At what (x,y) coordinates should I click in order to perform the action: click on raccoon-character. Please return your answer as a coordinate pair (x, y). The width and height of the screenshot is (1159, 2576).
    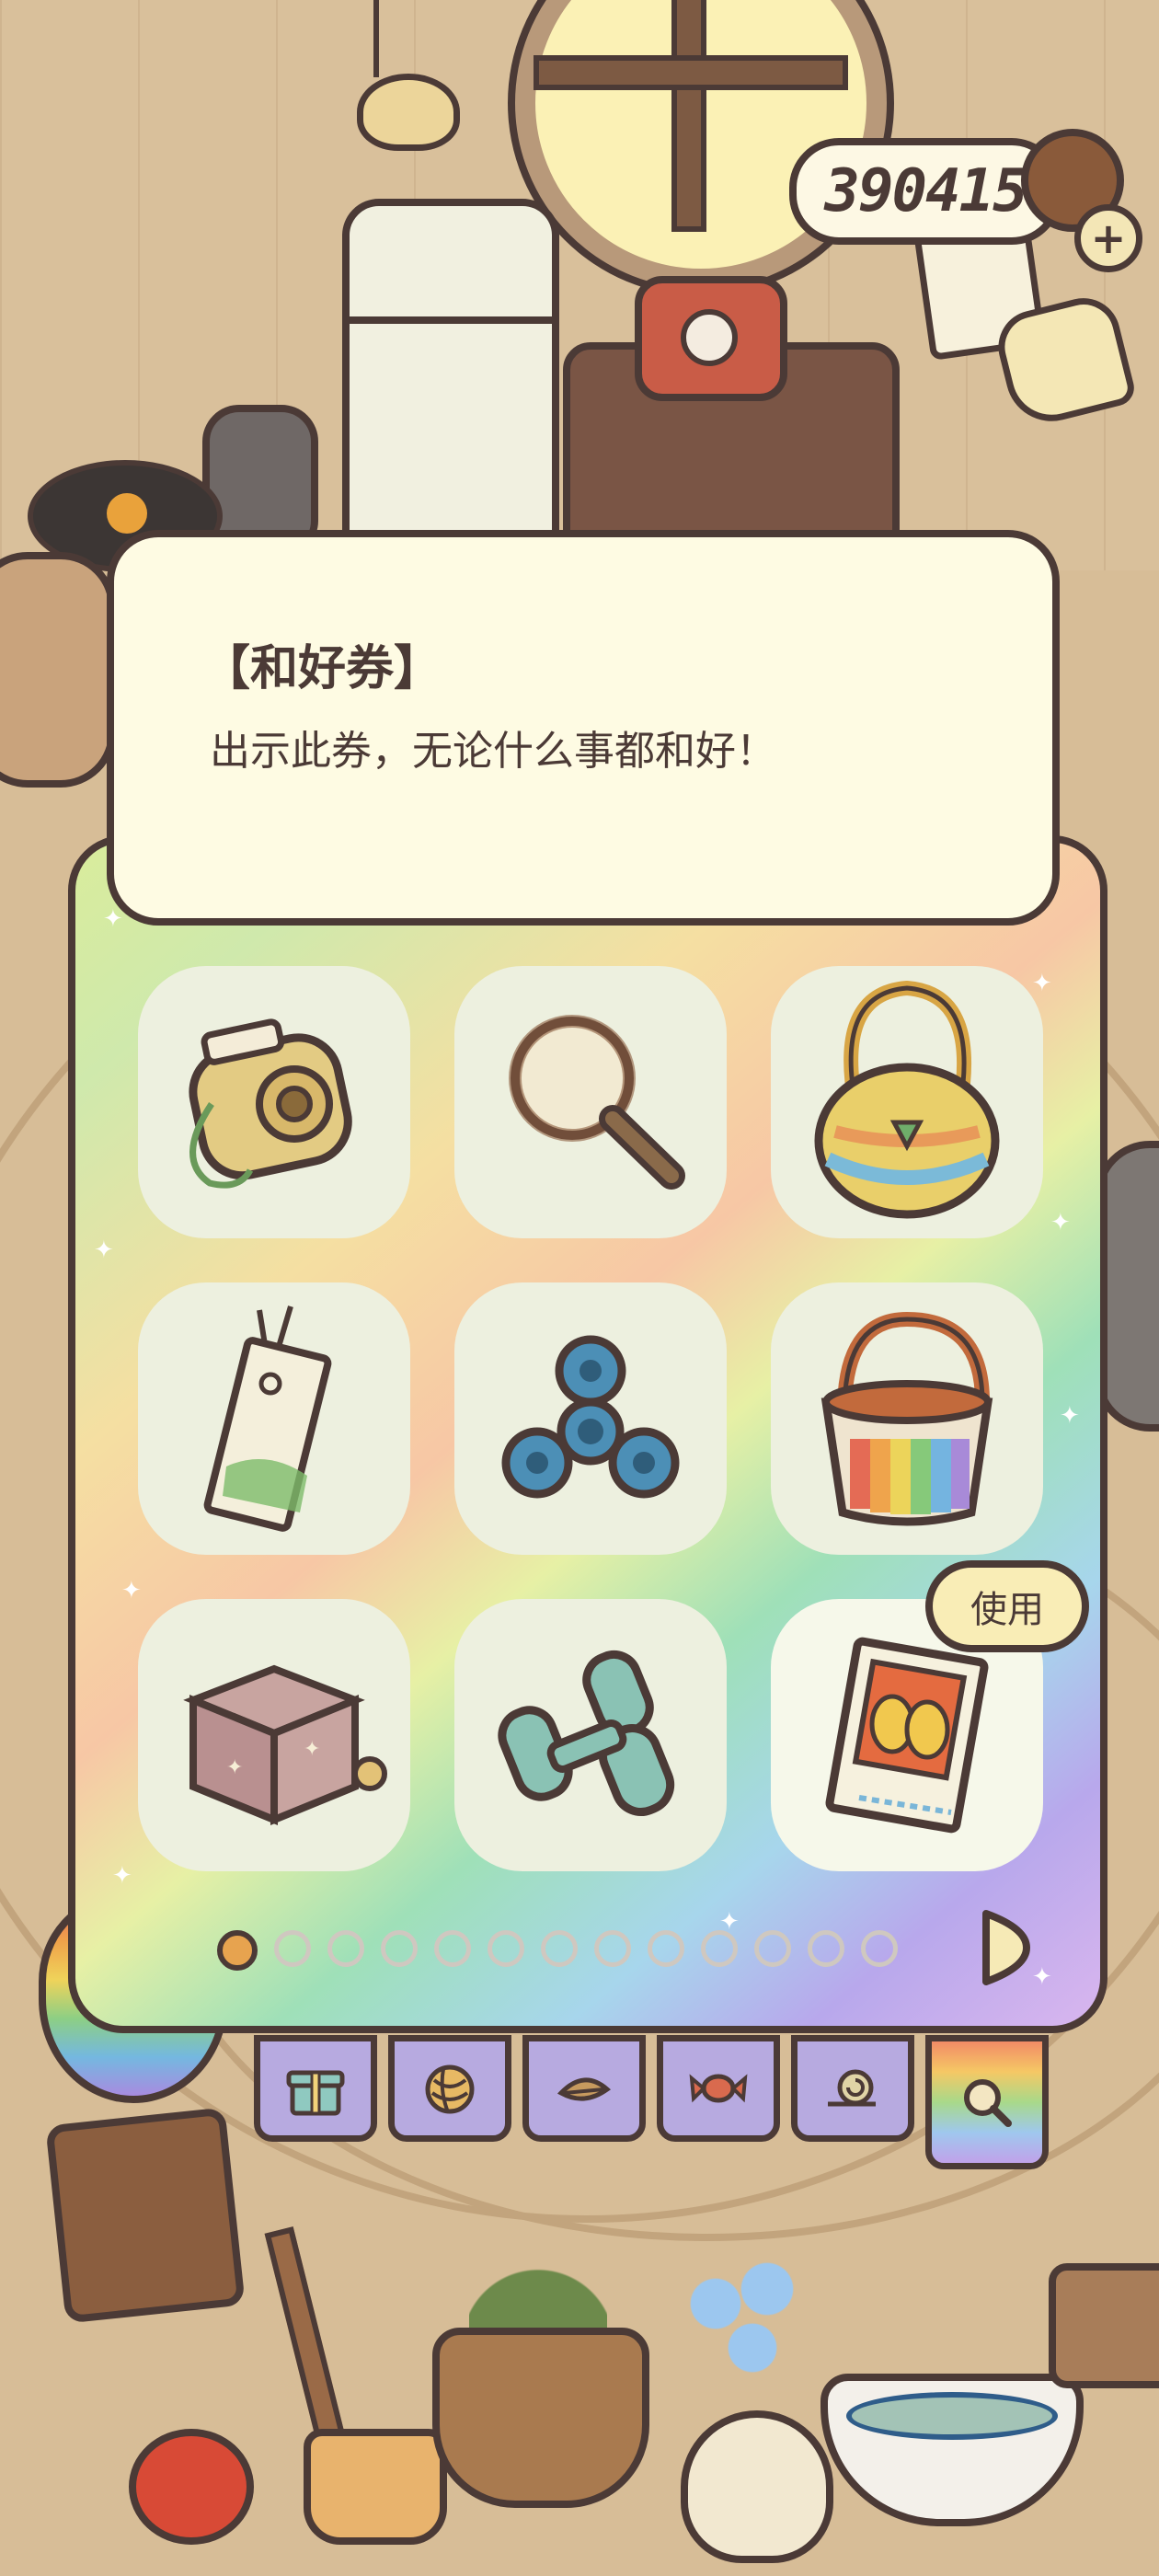
    Looking at the image, I should click on (58, 670).